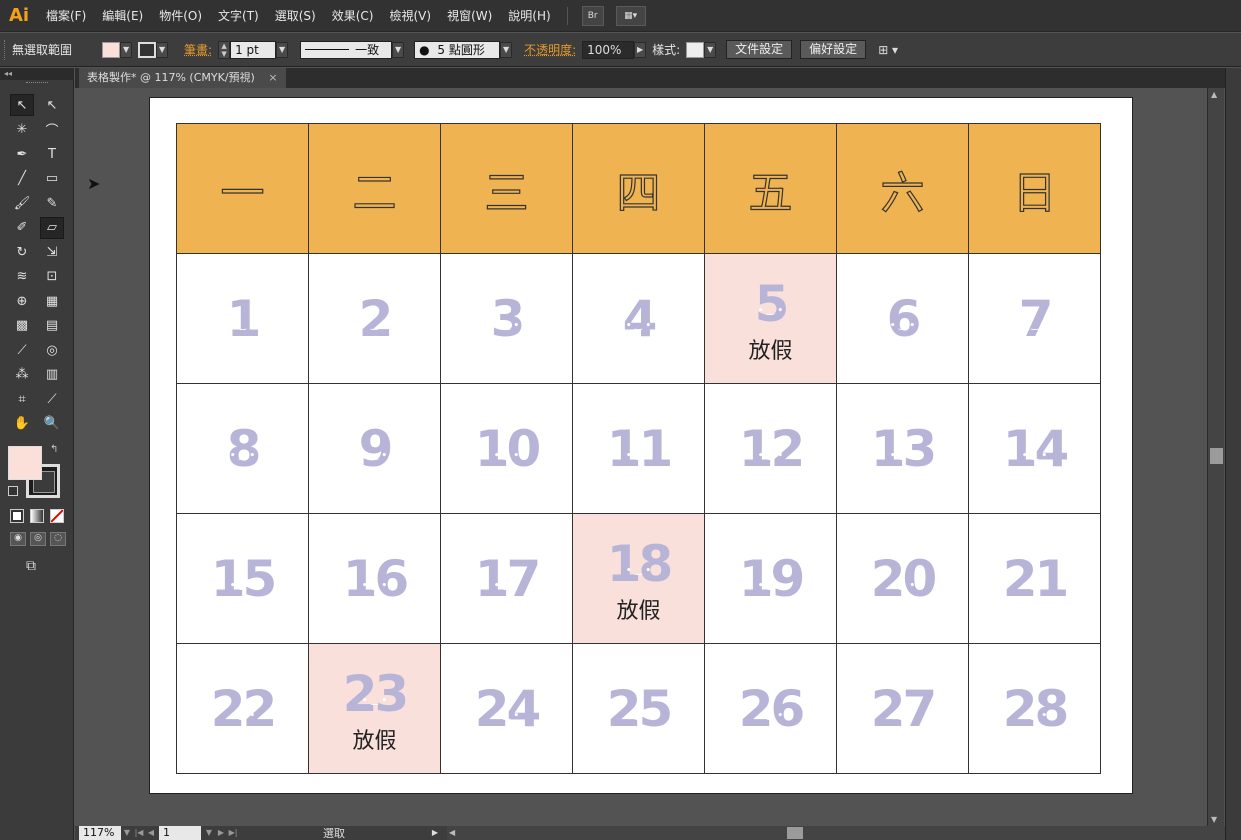 Image resolution: width=1241 pixels, height=840 pixels. I want to click on next-artboard-button: ▶, so click(221, 833).